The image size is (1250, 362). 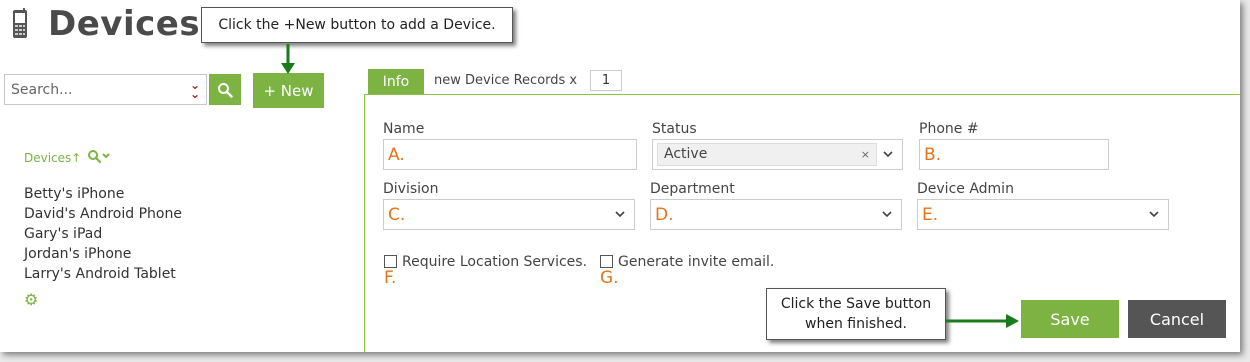 What do you see at coordinates (396, 82) in the screenshot?
I see `tab-info: Info` at bounding box center [396, 82].